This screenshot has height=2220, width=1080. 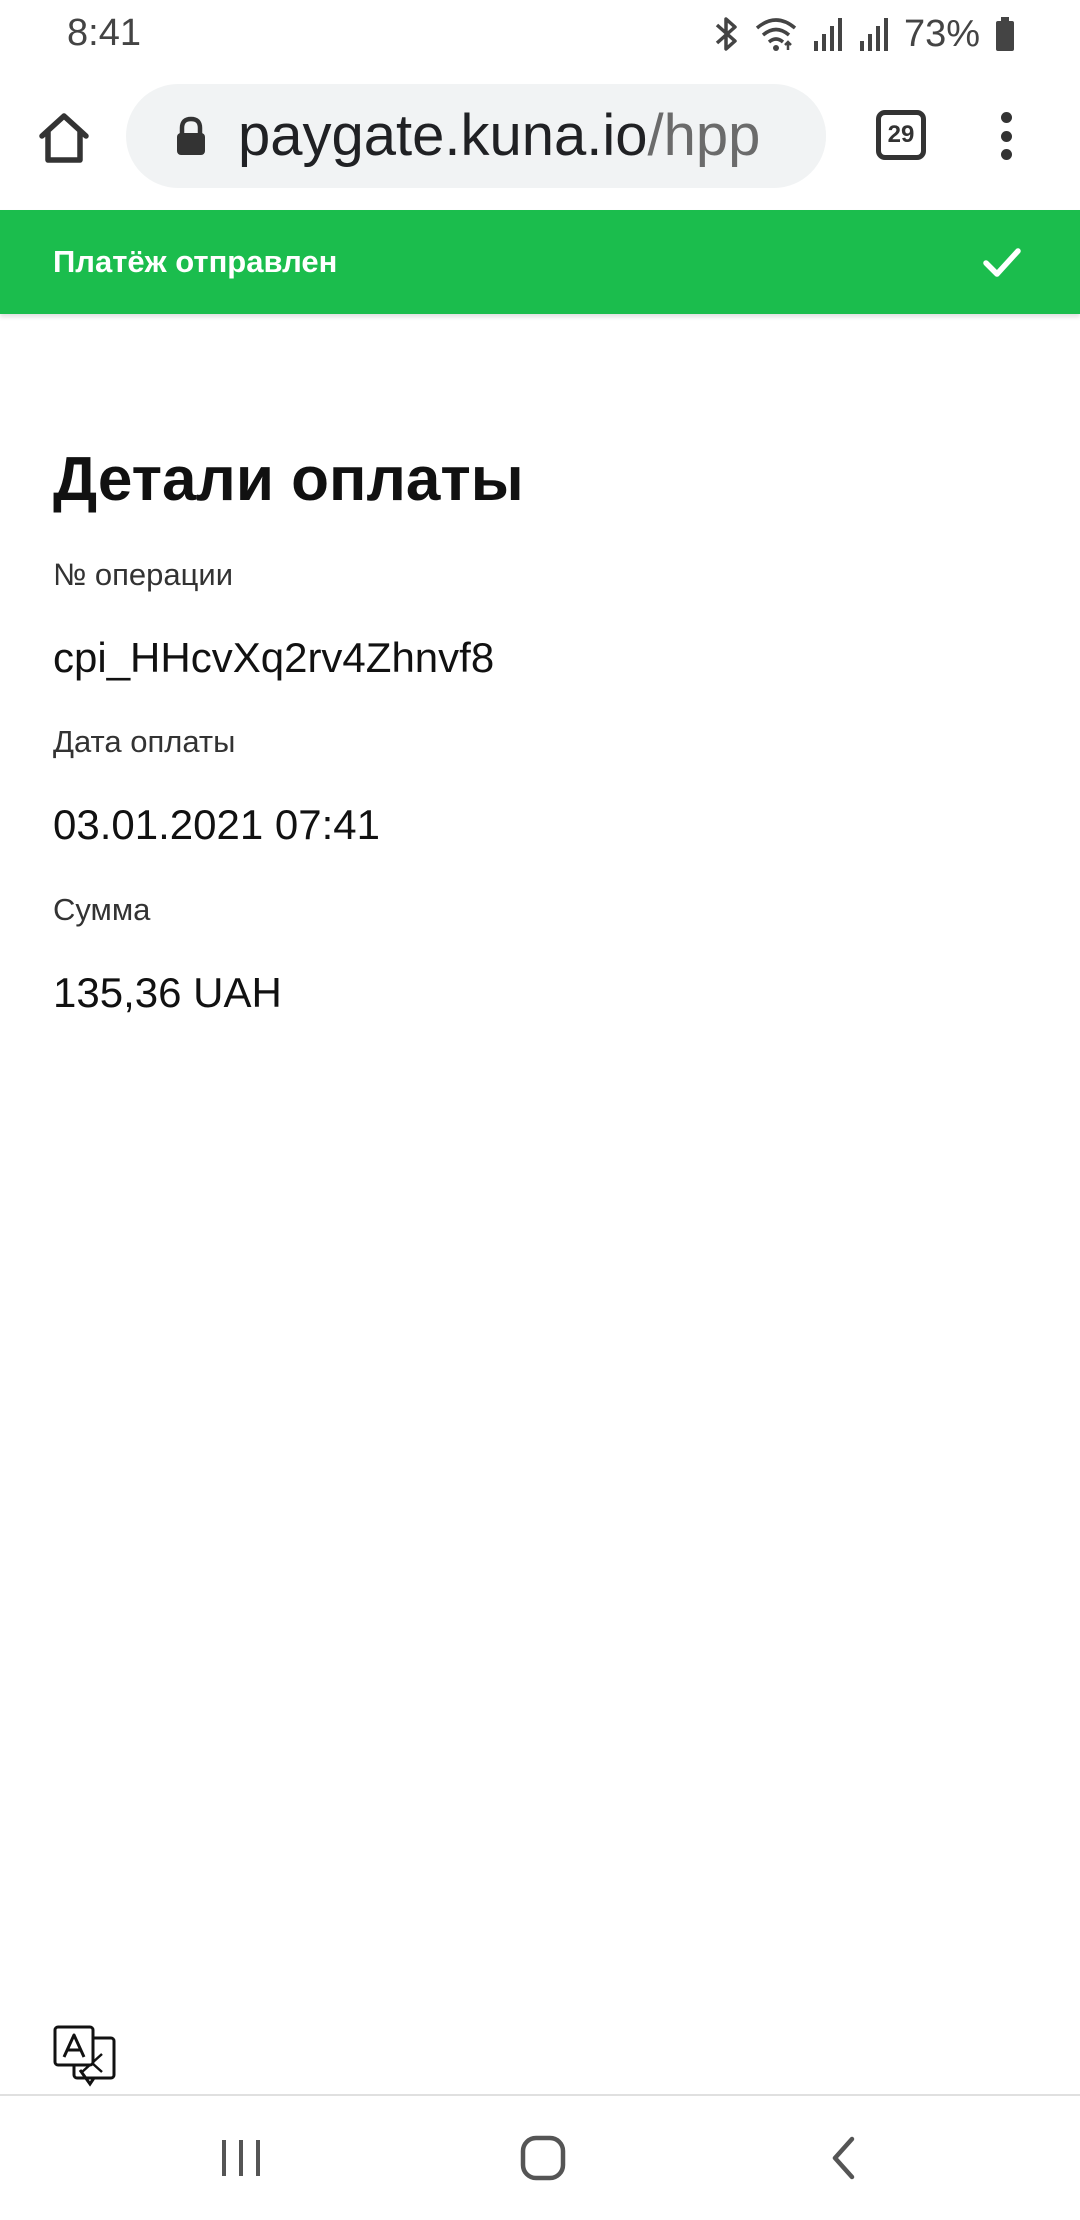 I want to click on recents-icon, so click(x=241, y=2158).